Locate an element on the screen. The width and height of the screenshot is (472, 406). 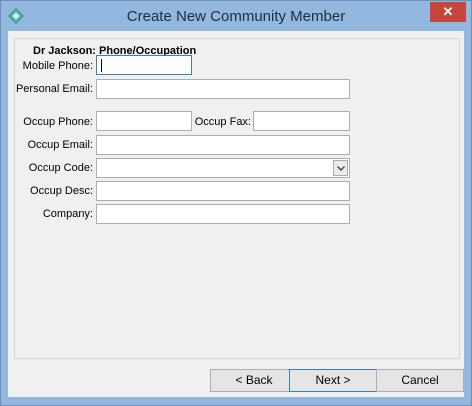
occup-fax-input is located at coordinates (301, 121).